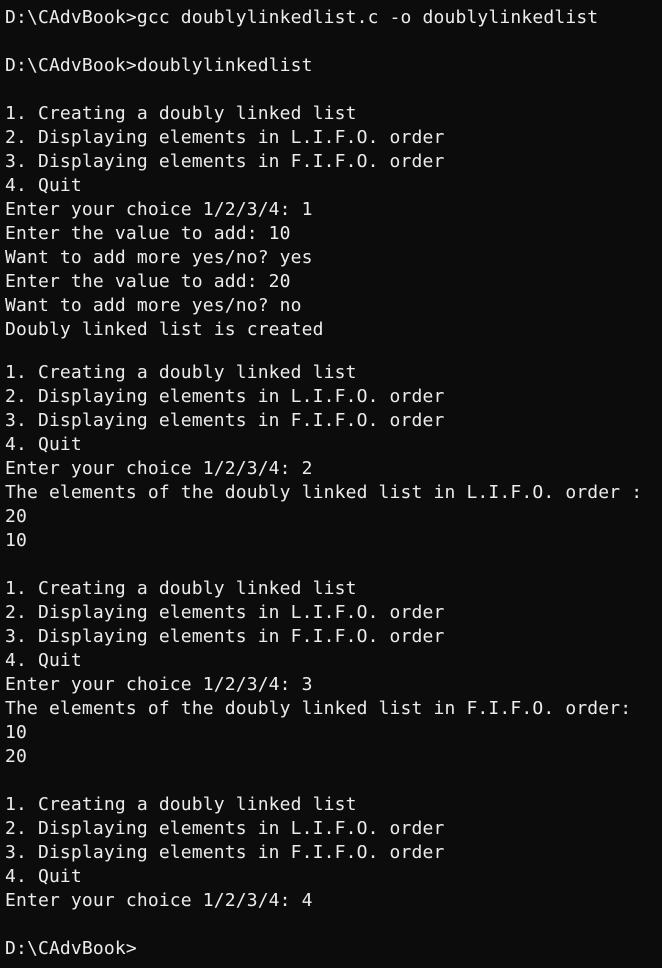  Describe the element at coordinates (159, 257) in the screenshot. I see `console-line: Want to add more yes/no? yes` at that location.